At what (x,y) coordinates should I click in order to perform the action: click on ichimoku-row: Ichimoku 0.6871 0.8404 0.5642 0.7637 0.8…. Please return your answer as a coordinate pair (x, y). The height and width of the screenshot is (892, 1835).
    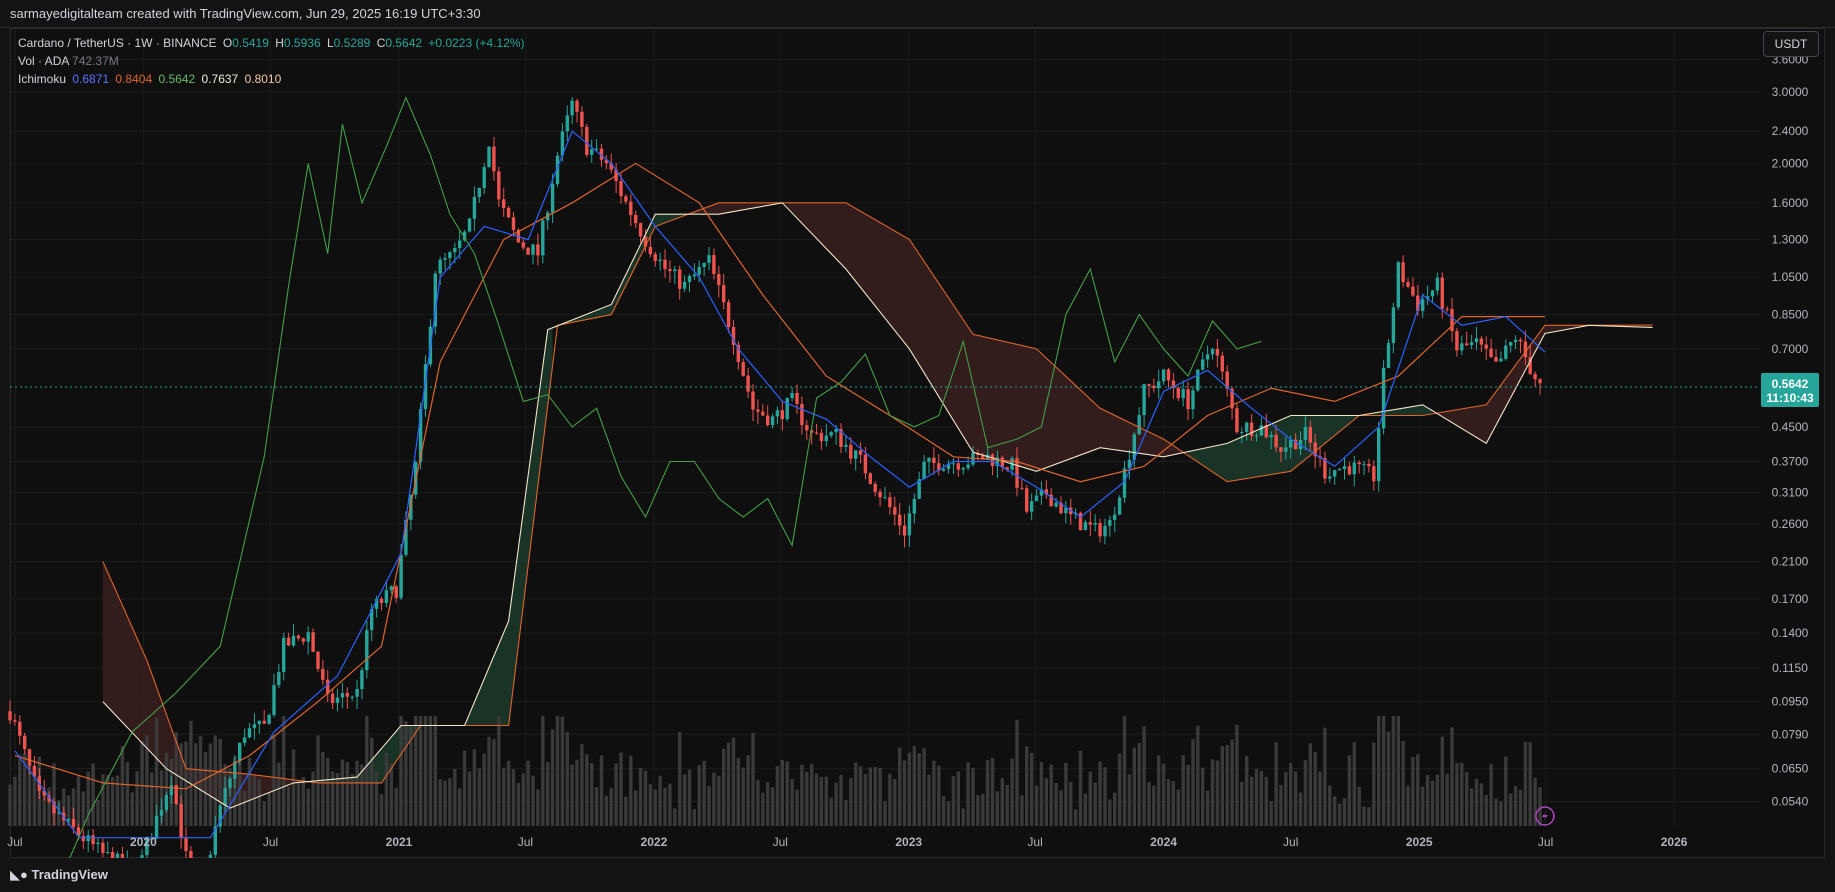
    Looking at the image, I should click on (271, 79).